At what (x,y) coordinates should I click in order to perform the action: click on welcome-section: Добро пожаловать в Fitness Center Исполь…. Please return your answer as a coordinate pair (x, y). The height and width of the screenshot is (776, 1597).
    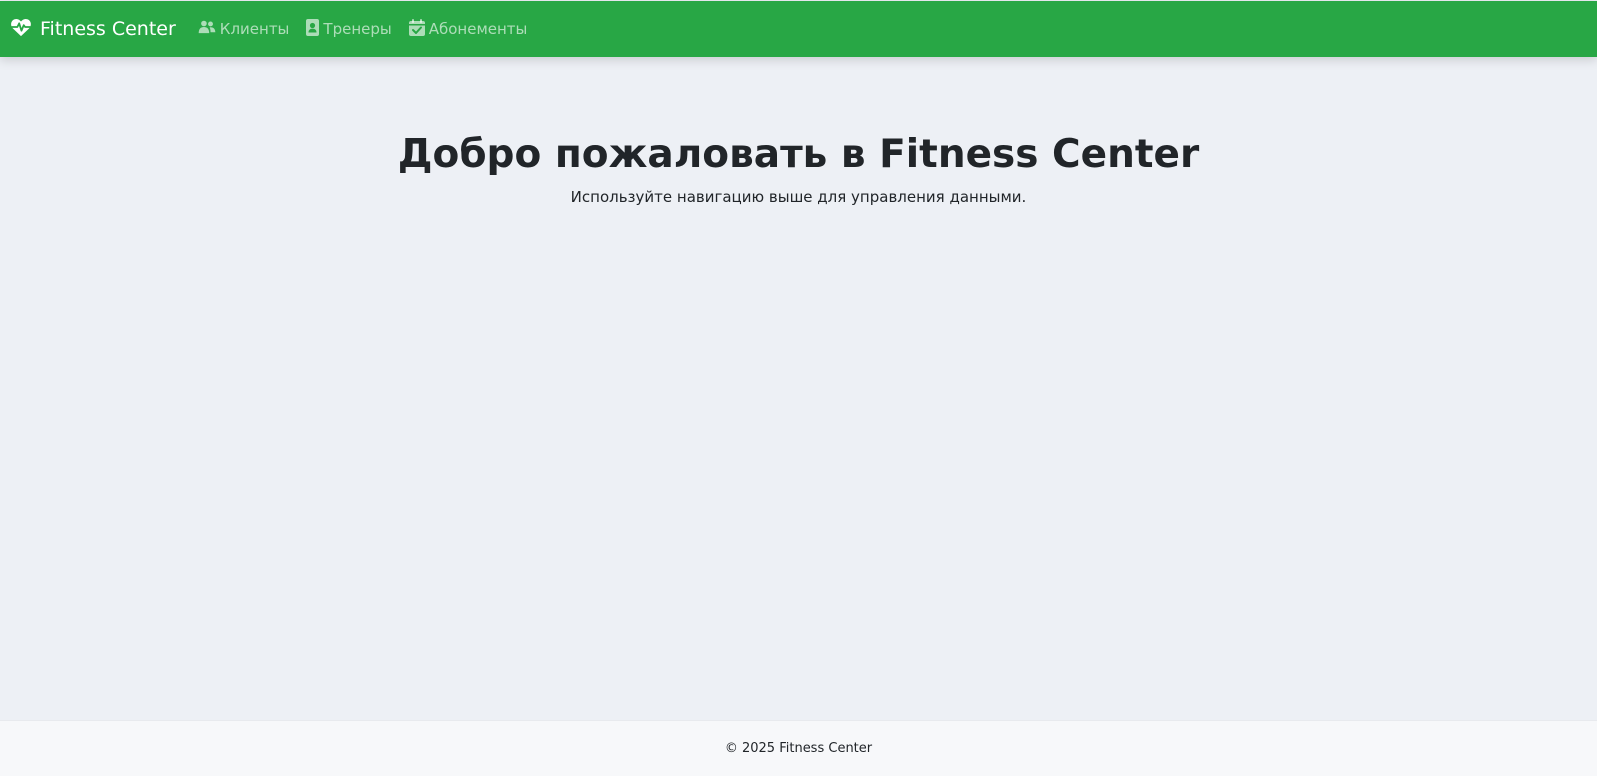
    Looking at the image, I should click on (798, 169).